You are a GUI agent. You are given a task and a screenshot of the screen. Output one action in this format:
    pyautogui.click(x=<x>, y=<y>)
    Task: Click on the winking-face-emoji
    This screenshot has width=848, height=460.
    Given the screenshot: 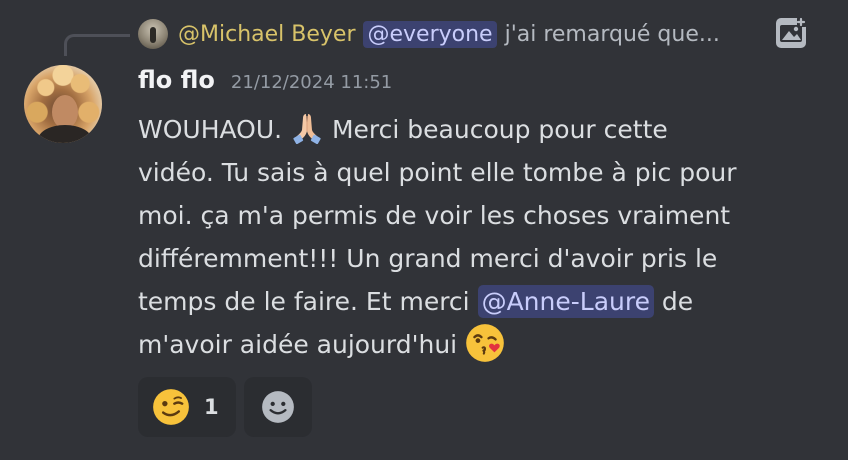 What is the action you would take?
    pyautogui.click(x=171, y=407)
    